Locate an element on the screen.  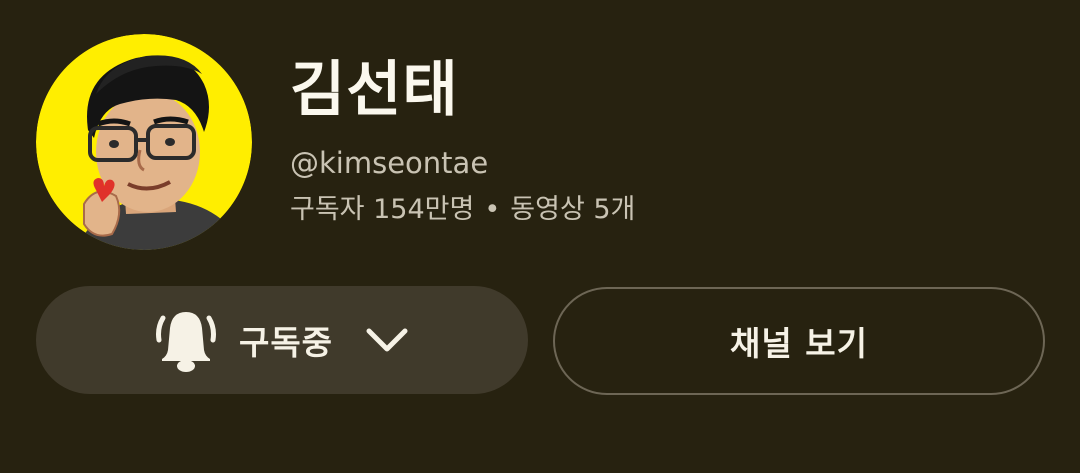
subscribed-button: 구독중 is located at coordinates (282, 340).